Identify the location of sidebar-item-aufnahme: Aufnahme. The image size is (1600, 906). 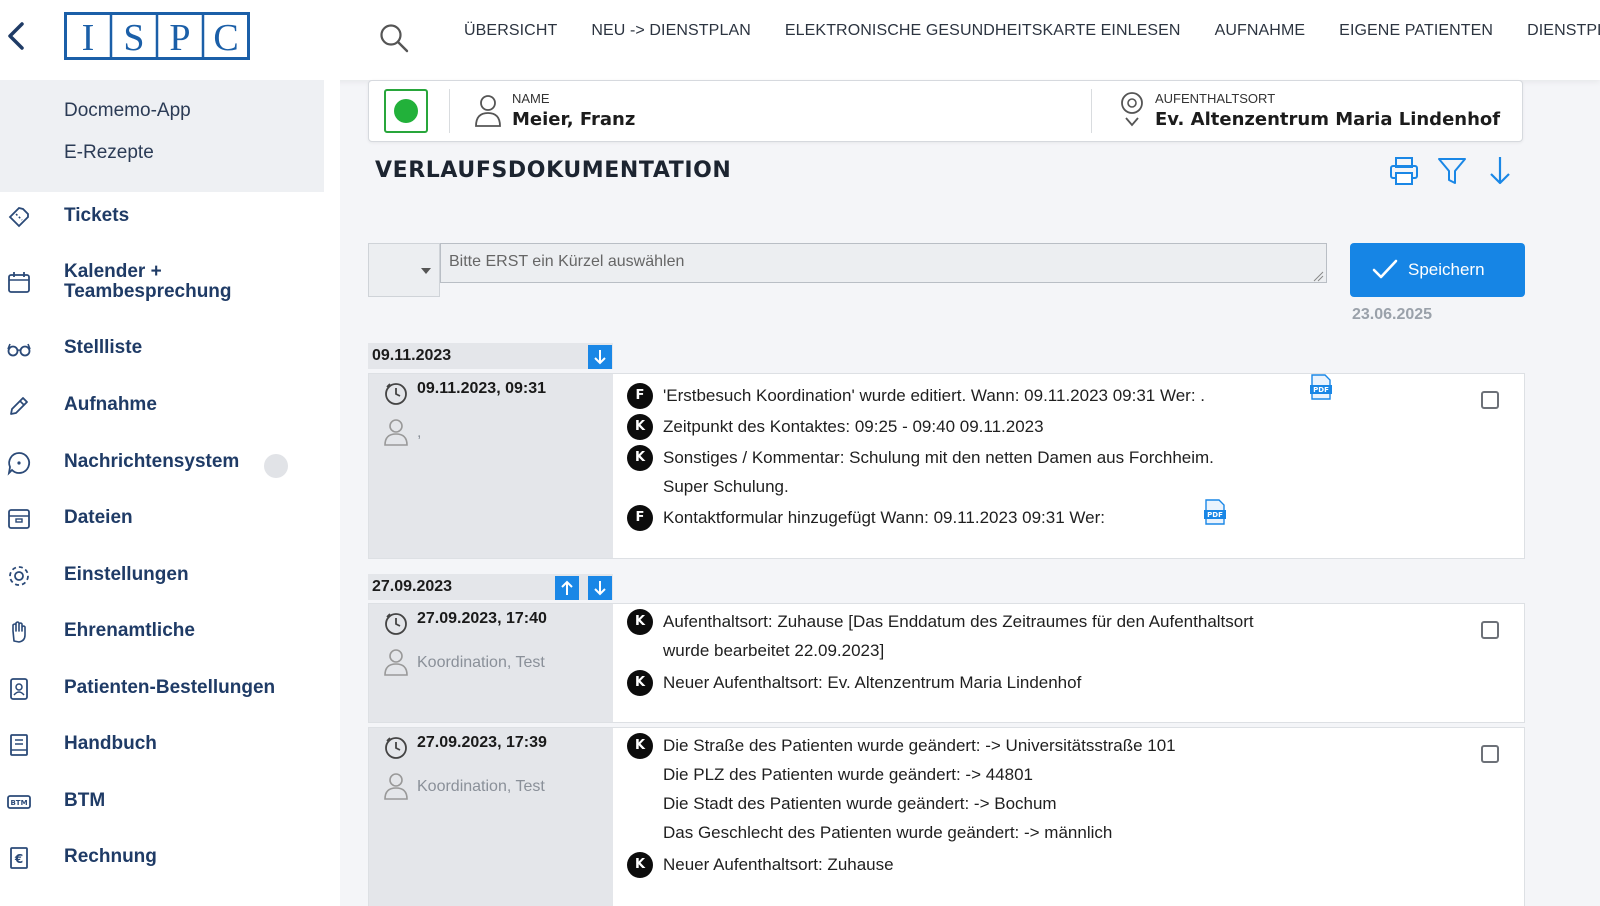
(165, 408).